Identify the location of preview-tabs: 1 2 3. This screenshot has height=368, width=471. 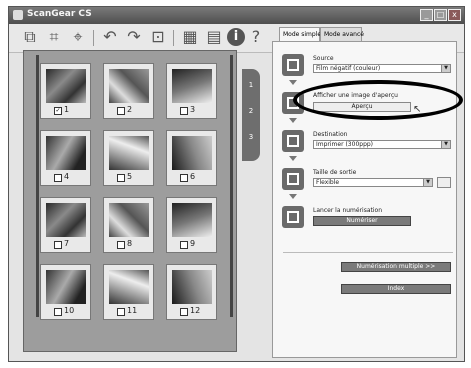
(251, 115).